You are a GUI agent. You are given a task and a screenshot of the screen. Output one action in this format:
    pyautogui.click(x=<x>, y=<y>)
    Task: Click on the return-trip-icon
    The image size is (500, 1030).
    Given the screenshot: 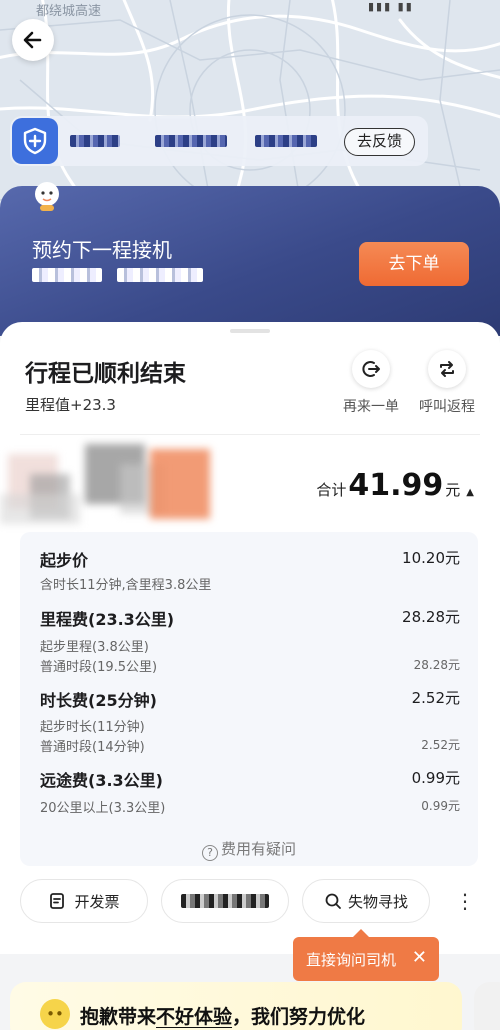 What is the action you would take?
    pyautogui.click(x=447, y=369)
    